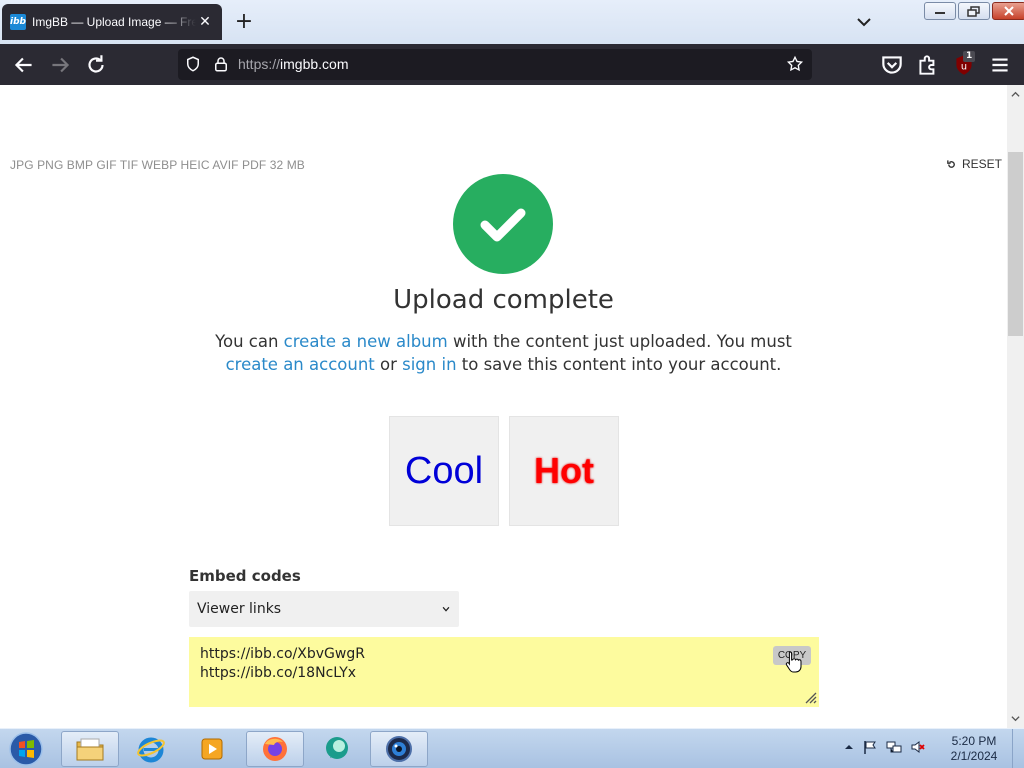 This screenshot has height=768, width=1024. I want to click on minimize-button, so click(940, 11).